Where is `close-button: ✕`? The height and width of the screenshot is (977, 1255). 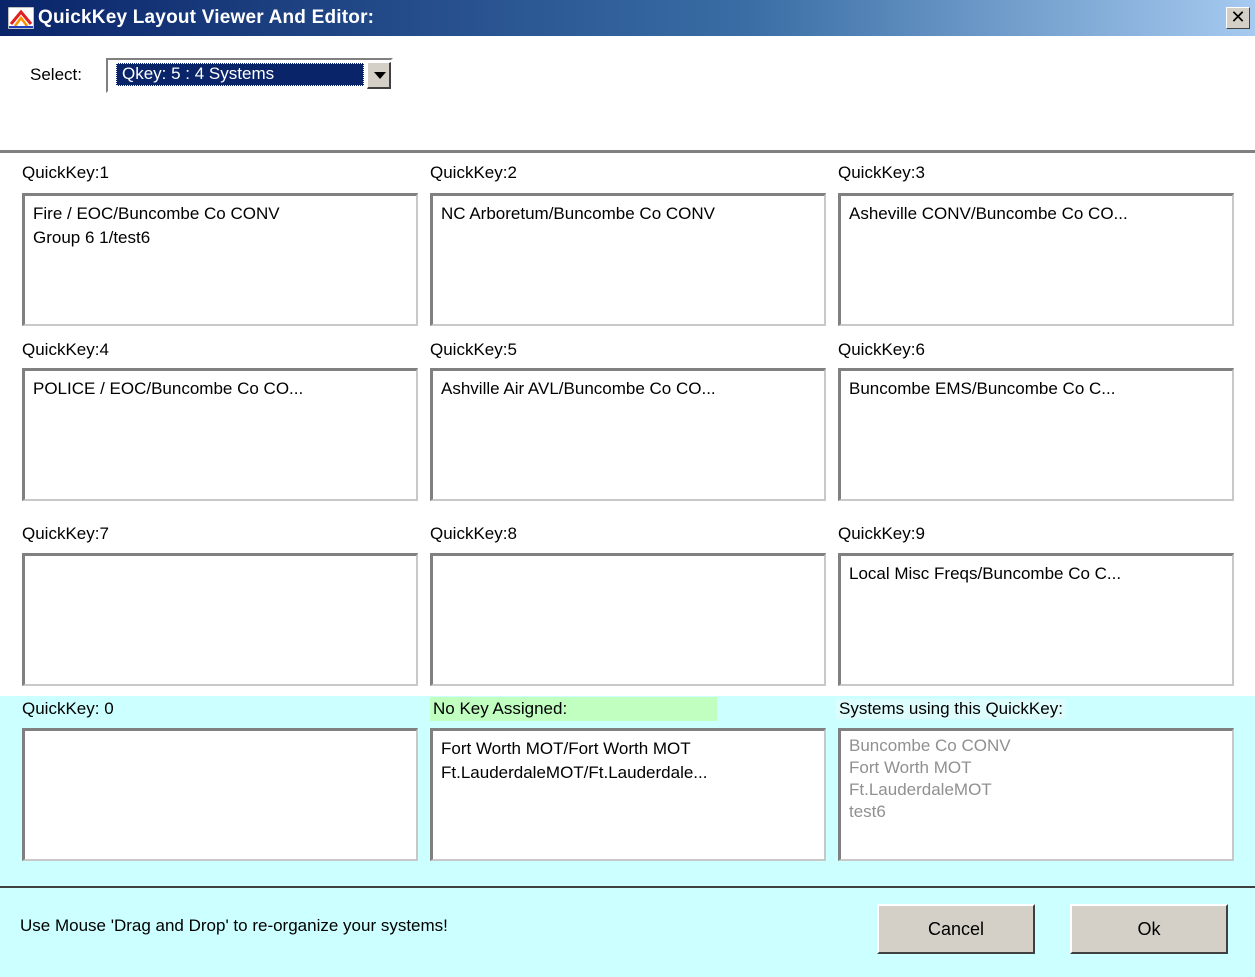
close-button: ✕ is located at coordinates (1238, 18).